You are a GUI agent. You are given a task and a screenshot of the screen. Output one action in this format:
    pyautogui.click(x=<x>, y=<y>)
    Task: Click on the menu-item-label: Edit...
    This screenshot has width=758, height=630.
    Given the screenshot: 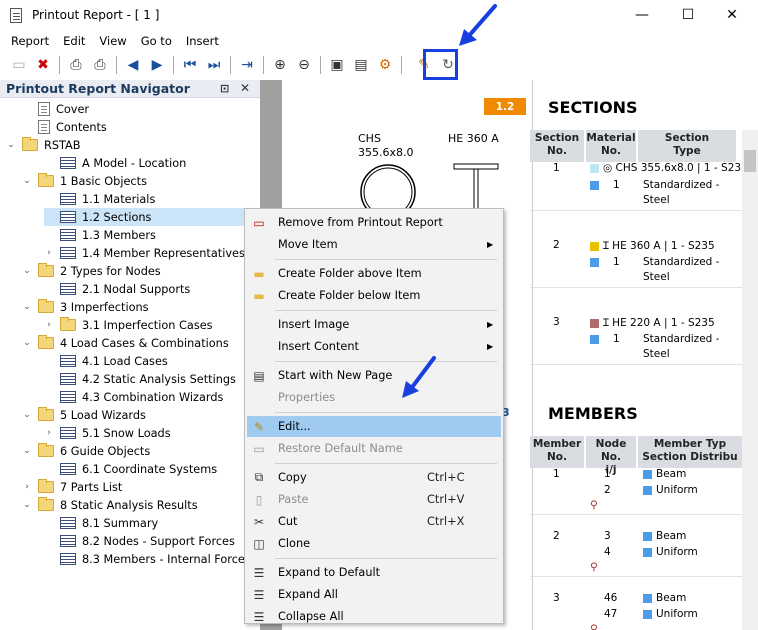 What is the action you would take?
    pyautogui.click(x=294, y=426)
    